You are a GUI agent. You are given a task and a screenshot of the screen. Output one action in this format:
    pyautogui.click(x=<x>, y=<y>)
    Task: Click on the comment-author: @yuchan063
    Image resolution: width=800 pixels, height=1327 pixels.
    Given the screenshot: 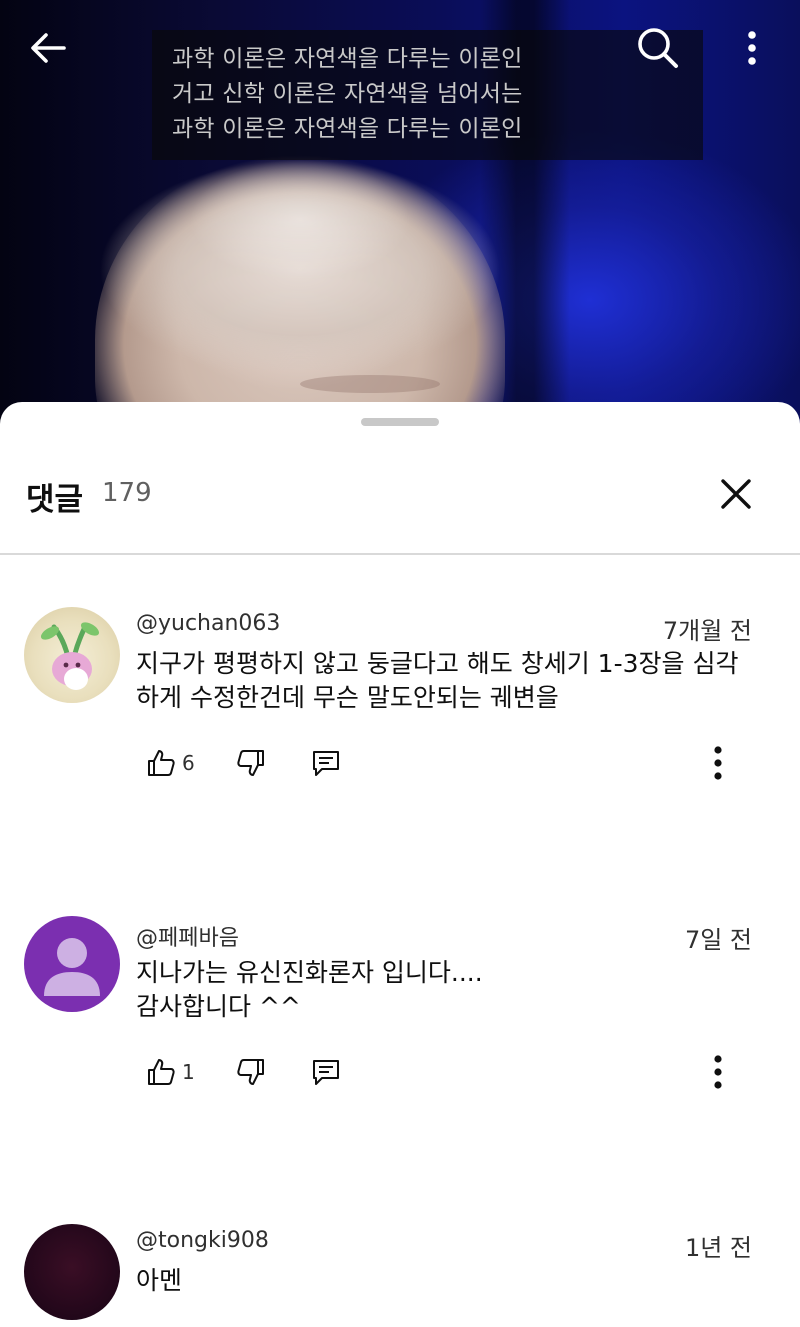 What is the action you would take?
    pyautogui.click(x=208, y=623)
    